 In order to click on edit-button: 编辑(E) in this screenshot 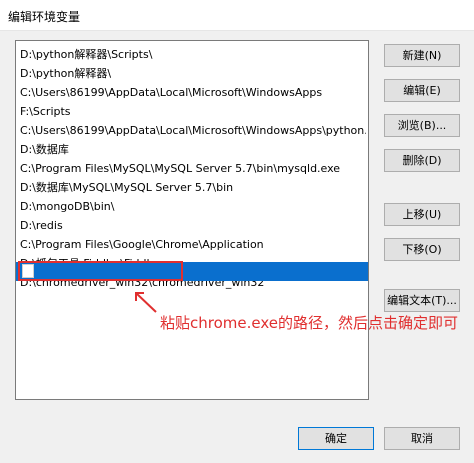, I will do `click(422, 90)`.